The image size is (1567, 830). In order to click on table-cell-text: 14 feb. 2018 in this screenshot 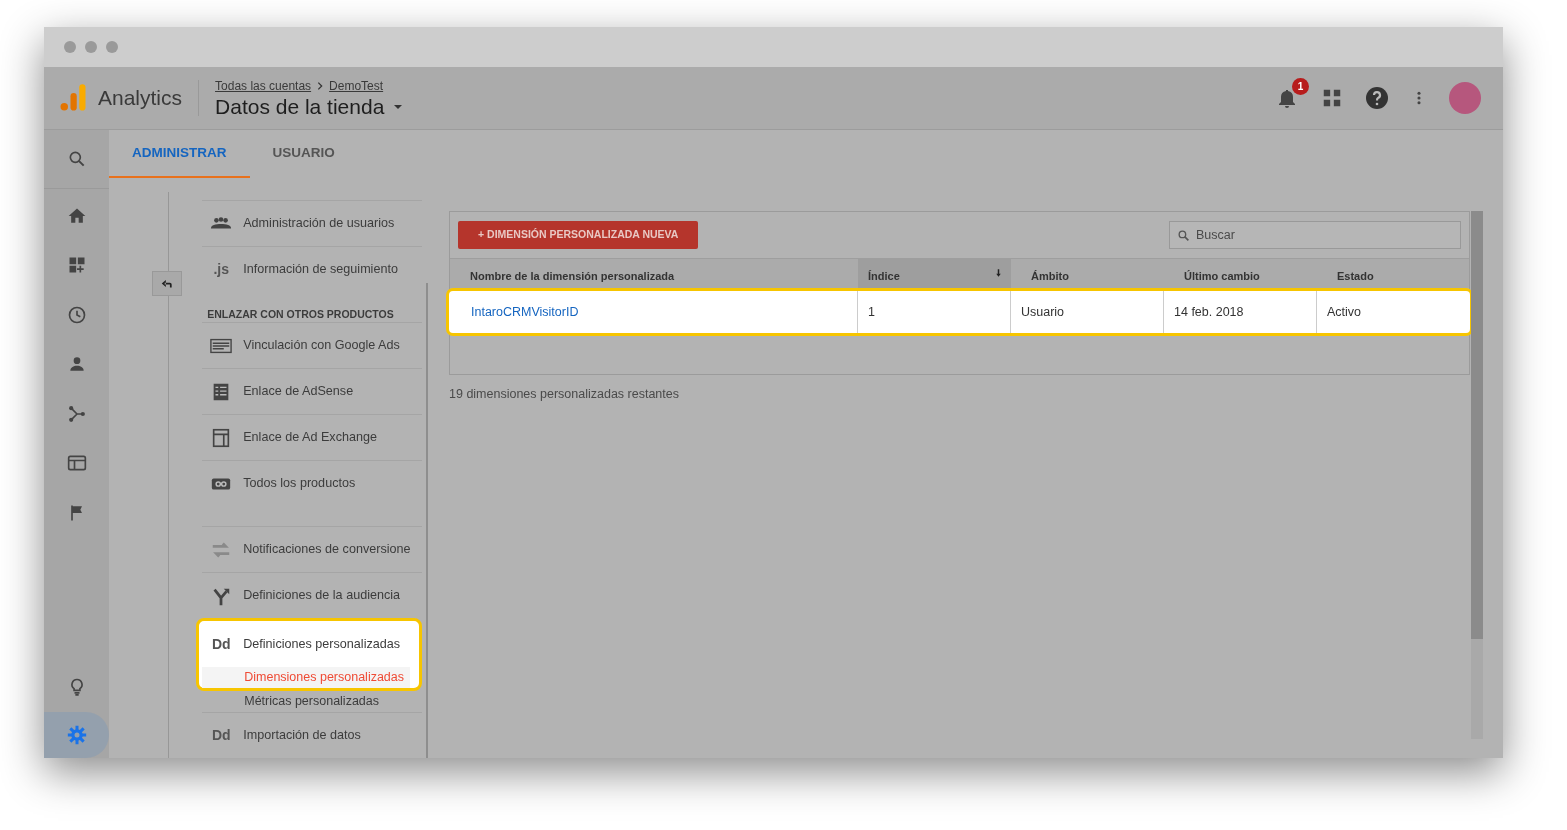, I will do `click(1209, 312)`.